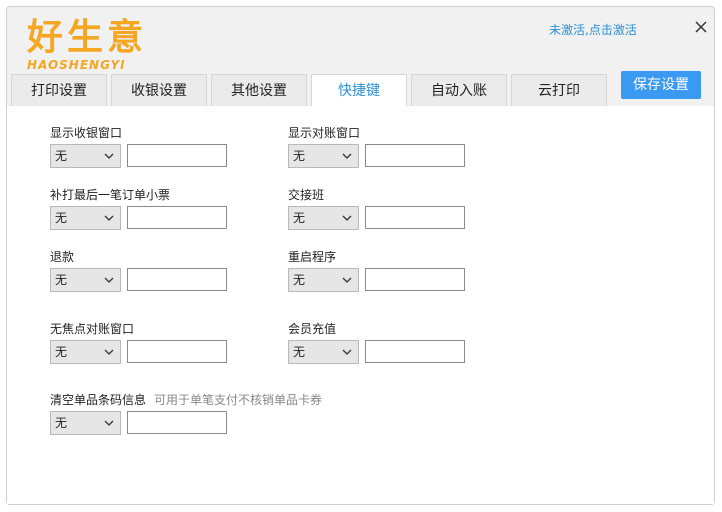 The width and height of the screenshot is (722, 512). I want to click on refund-label: 退款, so click(62, 257).